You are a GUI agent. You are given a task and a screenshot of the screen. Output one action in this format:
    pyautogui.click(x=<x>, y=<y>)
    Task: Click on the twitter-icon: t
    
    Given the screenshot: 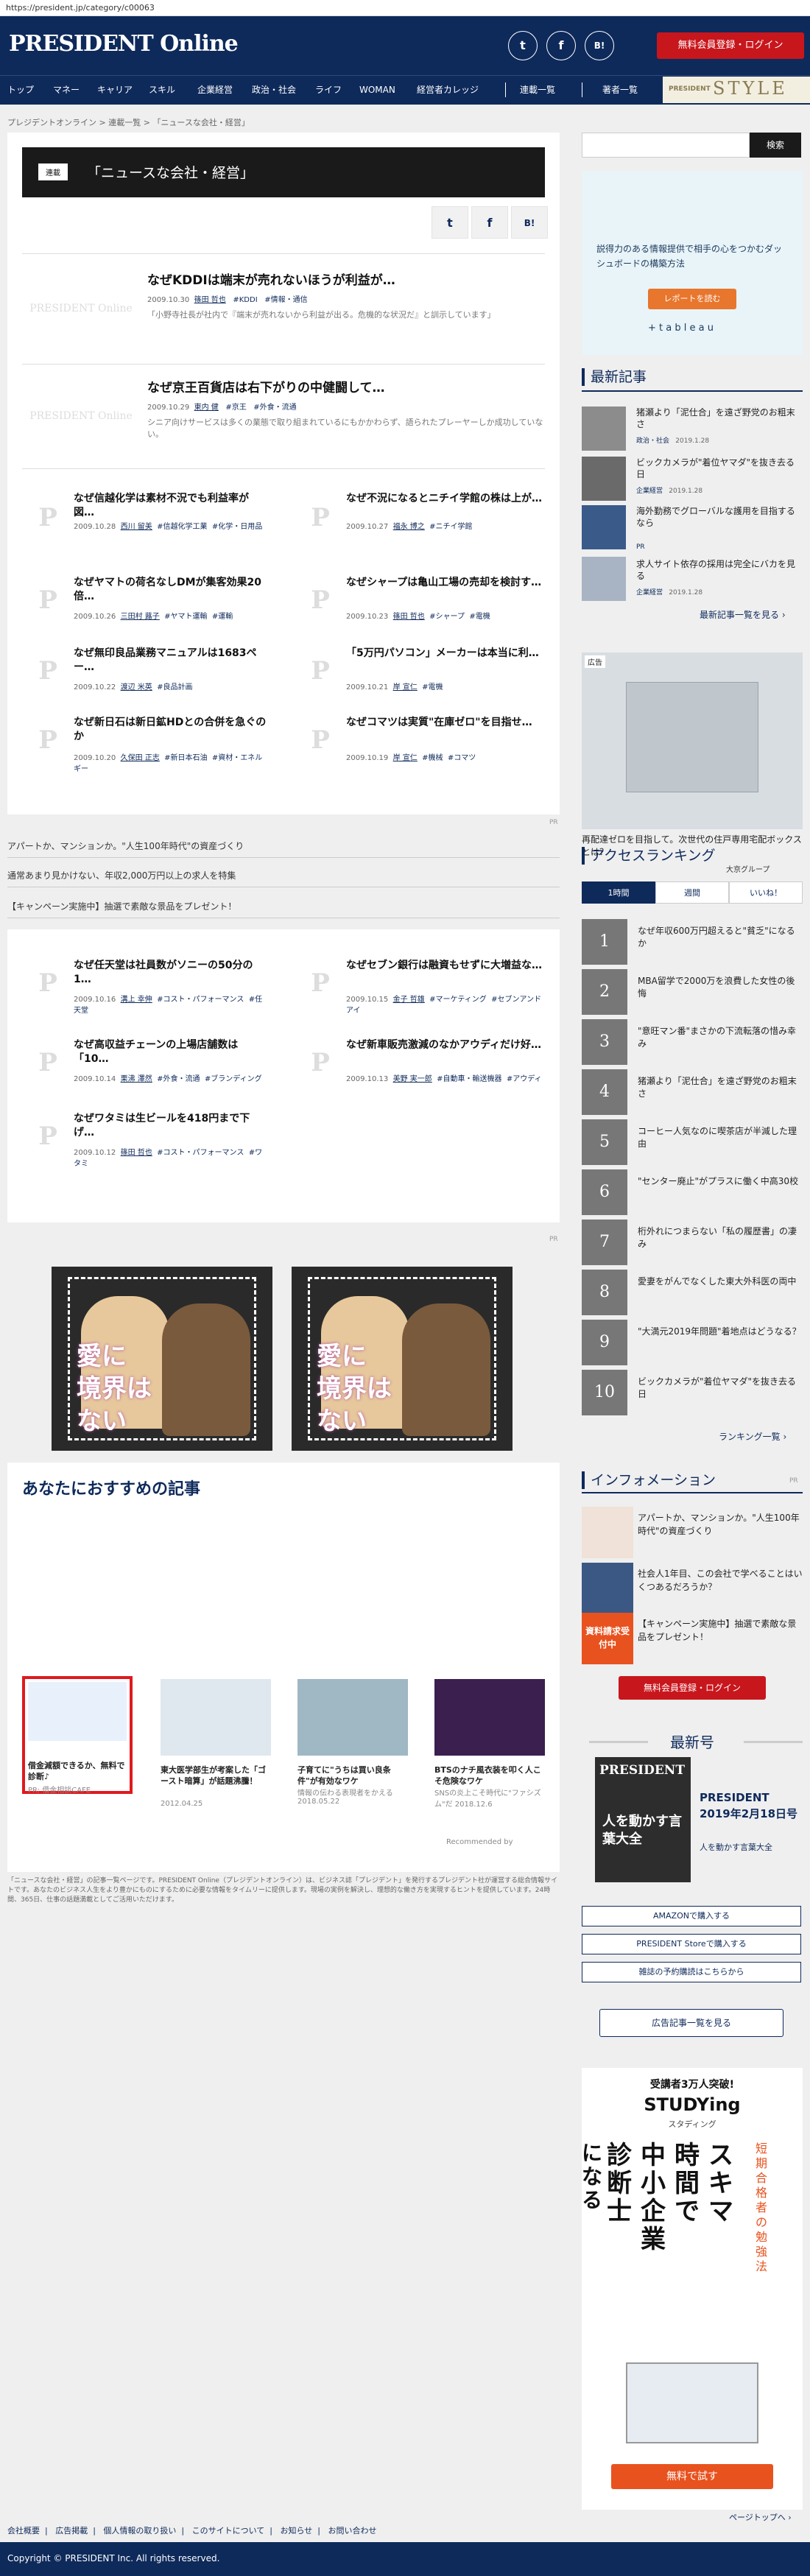 What is the action you would take?
    pyautogui.click(x=523, y=45)
    